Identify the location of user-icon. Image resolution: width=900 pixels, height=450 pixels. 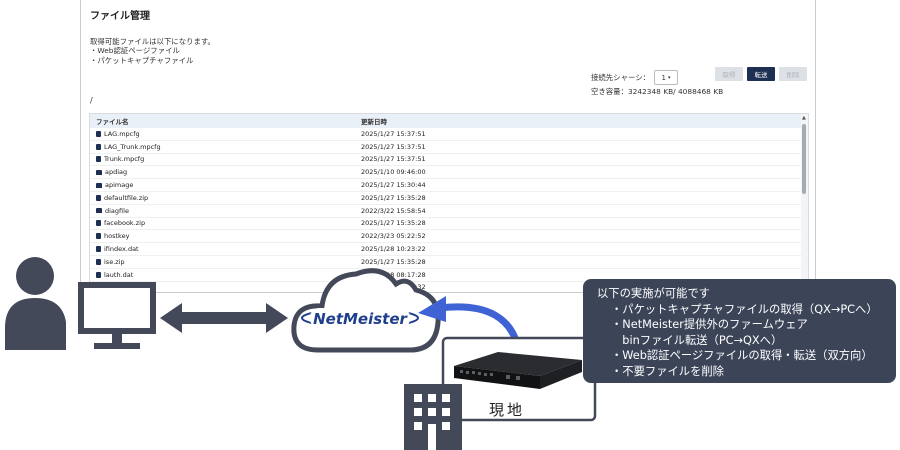
(35, 303).